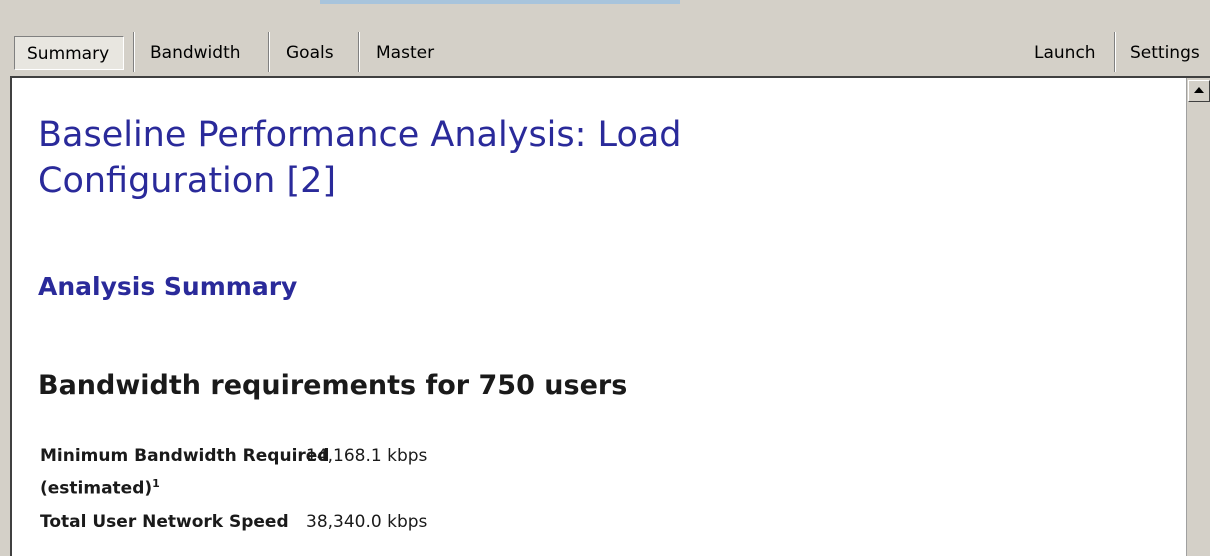 The width and height of the screenshot is (1210, 556). I want to click on total-network-speed-label: Total User Network Speed, so click(164, 522).